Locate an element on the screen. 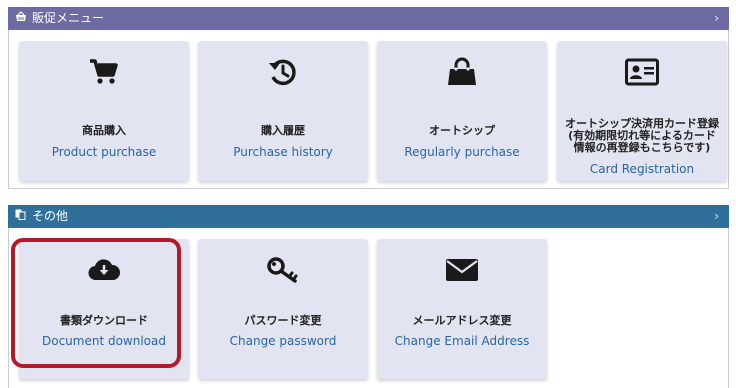 This screenshot has width=736, height=388. id-card-icon is located at coordinates (642, 72).